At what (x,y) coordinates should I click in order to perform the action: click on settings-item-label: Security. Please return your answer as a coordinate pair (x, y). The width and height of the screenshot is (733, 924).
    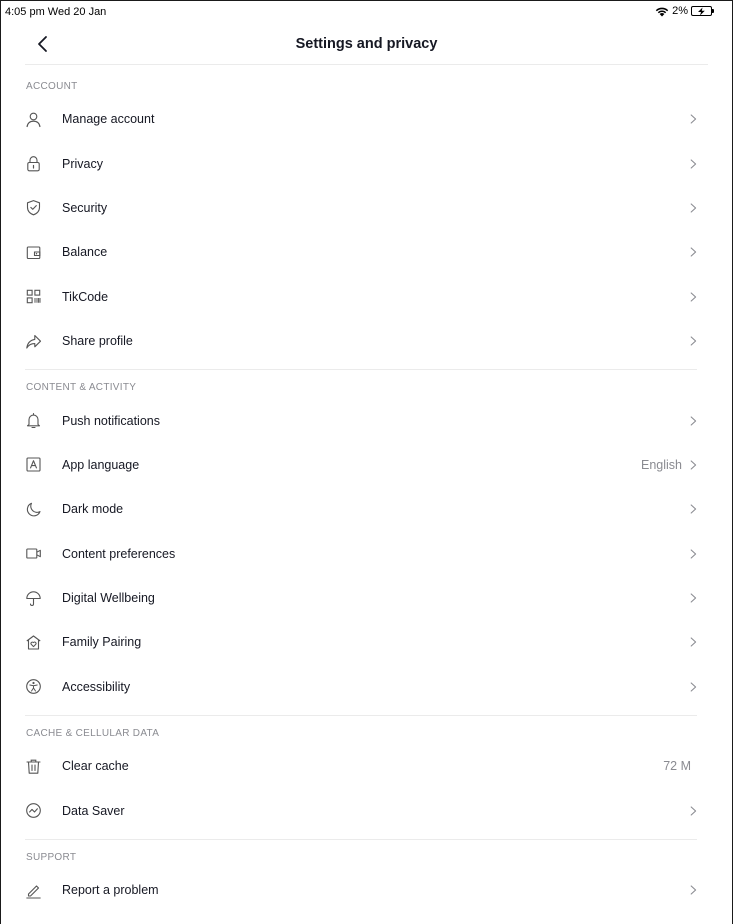
    Looking at the image, I should click on (85, 207).